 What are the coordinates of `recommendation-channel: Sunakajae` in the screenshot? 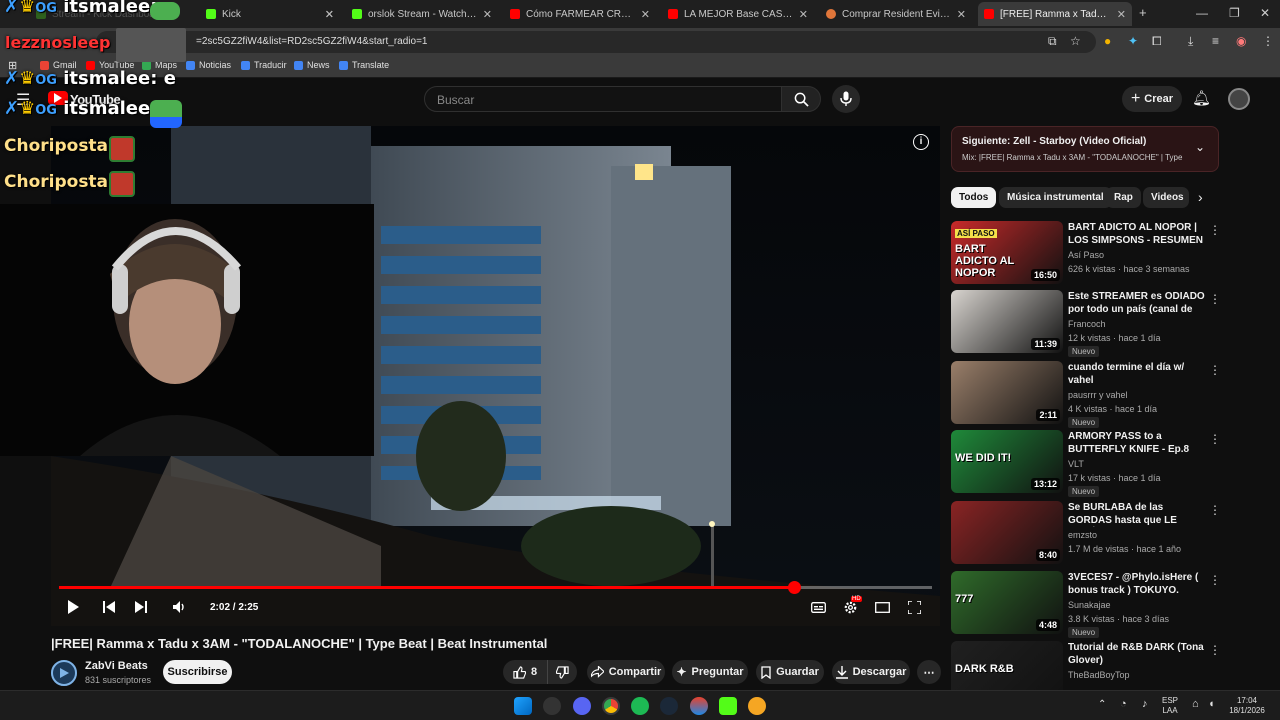 It's located at (1089, 605).